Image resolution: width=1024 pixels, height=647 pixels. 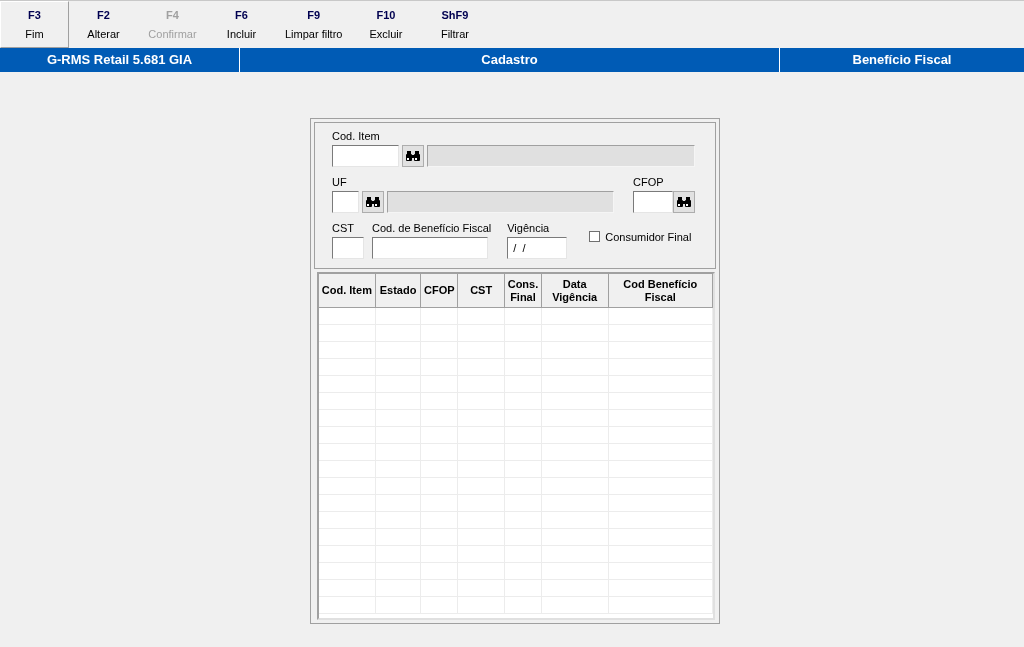 What do you see at coordinates (343, 228) in the screenshot?
I see `field-label: CST` at bounding box center [343, 228].